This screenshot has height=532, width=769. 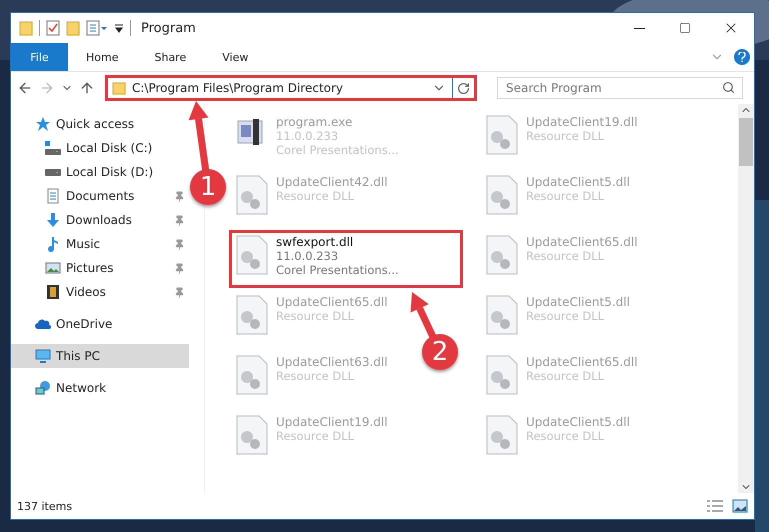 What do you see at coordinates (291, 88) in the screenshot?
I see `address-field: C:\Program Files\Program Directory` at bounding box center [291, 88].